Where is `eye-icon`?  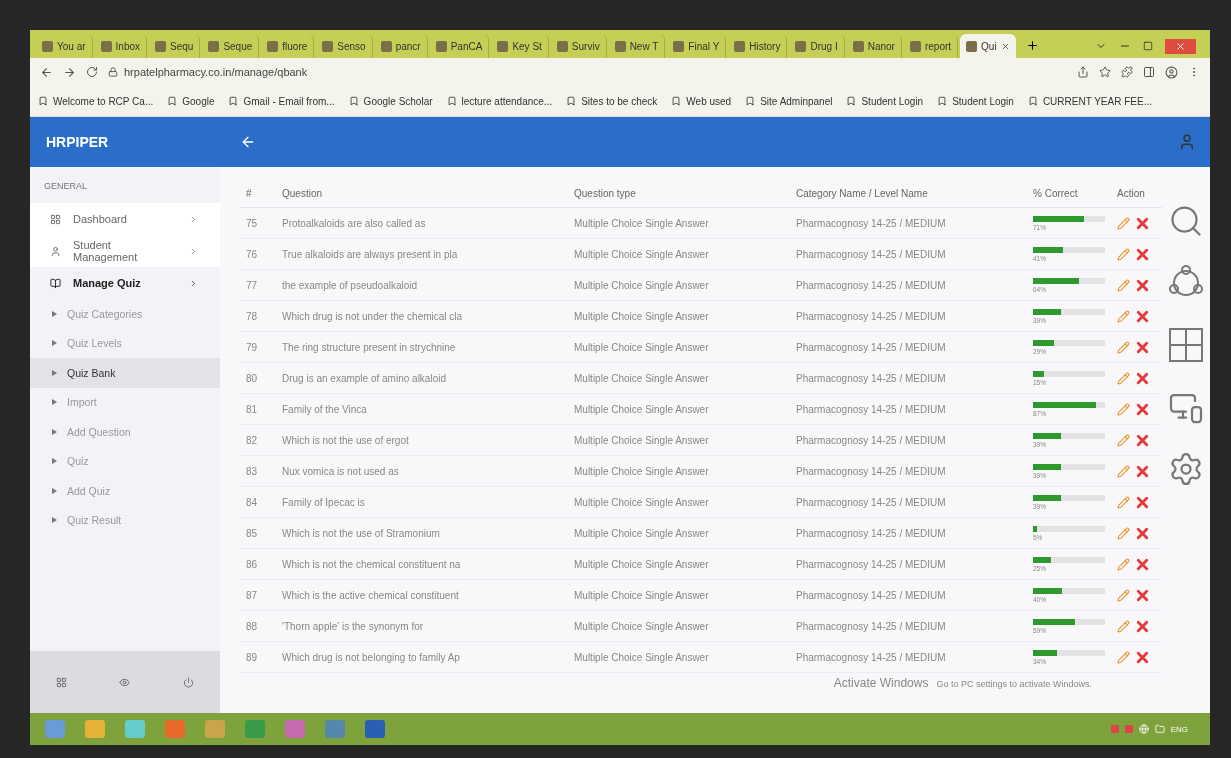
eye-icon is located at coordinates (125, 682).